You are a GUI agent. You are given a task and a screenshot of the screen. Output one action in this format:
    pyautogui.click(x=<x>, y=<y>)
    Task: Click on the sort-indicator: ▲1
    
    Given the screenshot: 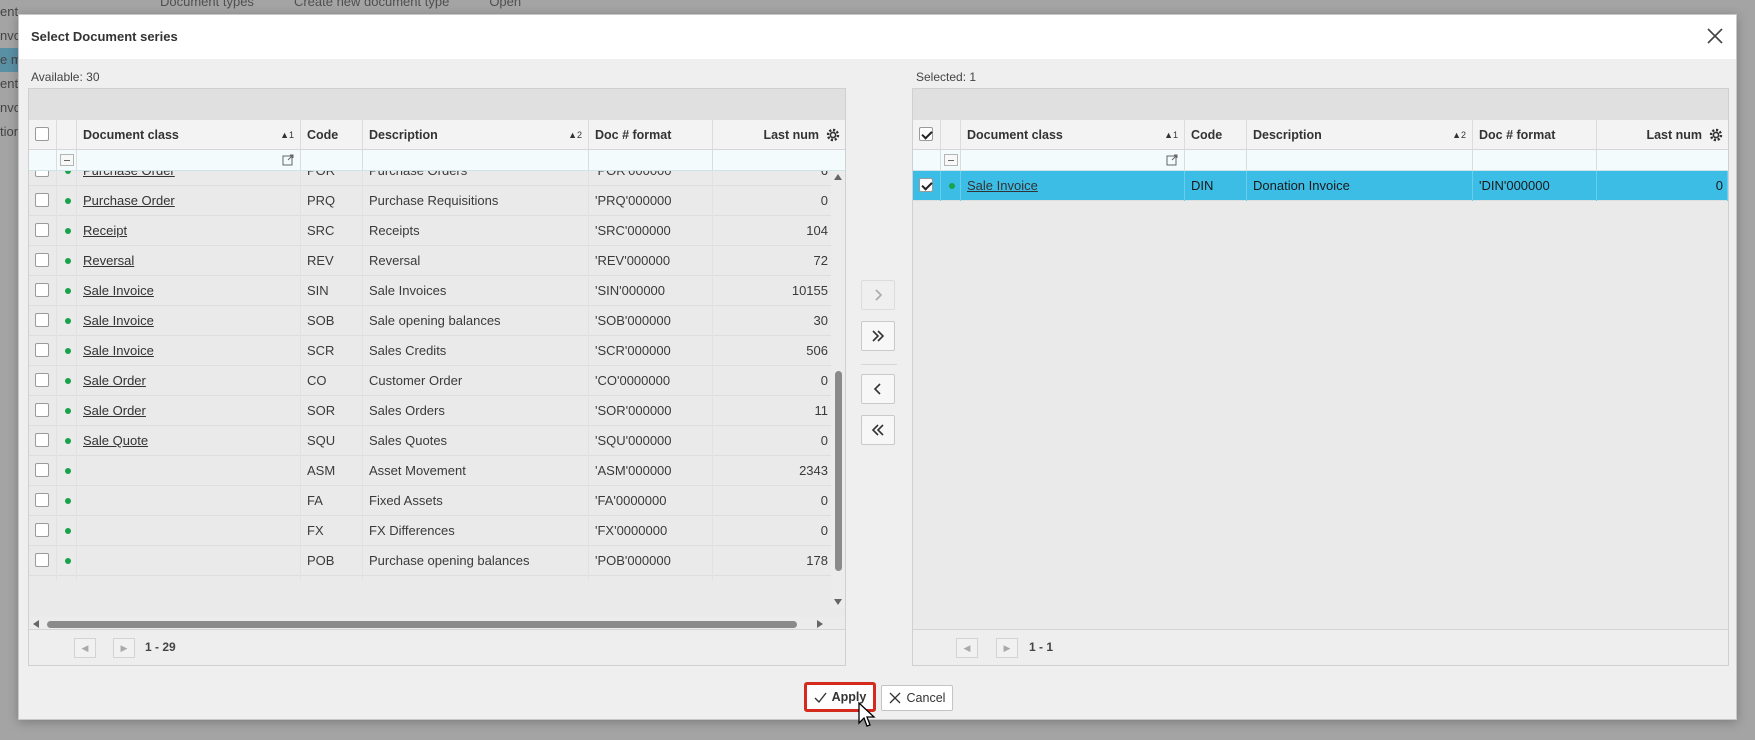 What is the action you would take?
    pyautogui.click(x=1171, y=135)
    